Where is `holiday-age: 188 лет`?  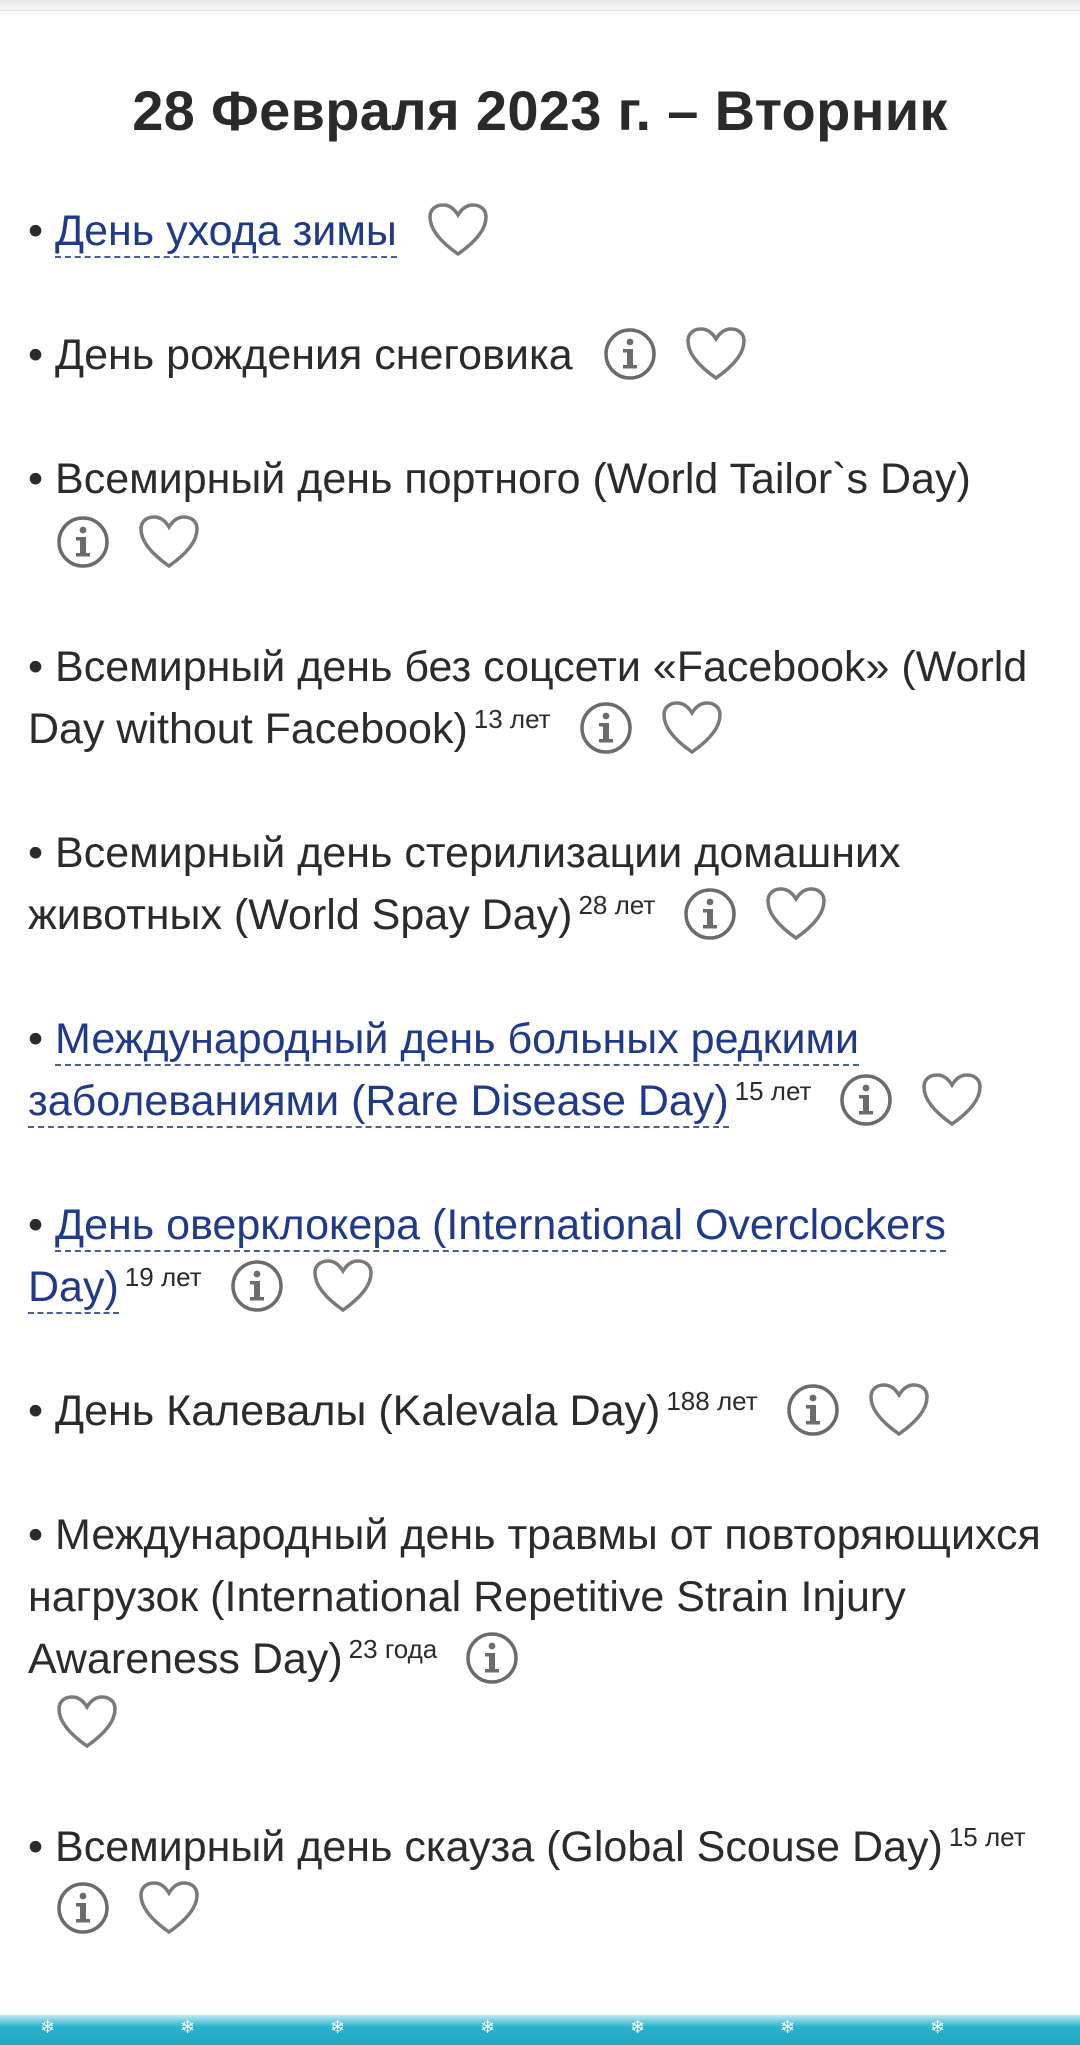
holiday-age: 188 лет is located at coordinates (712, 1400).